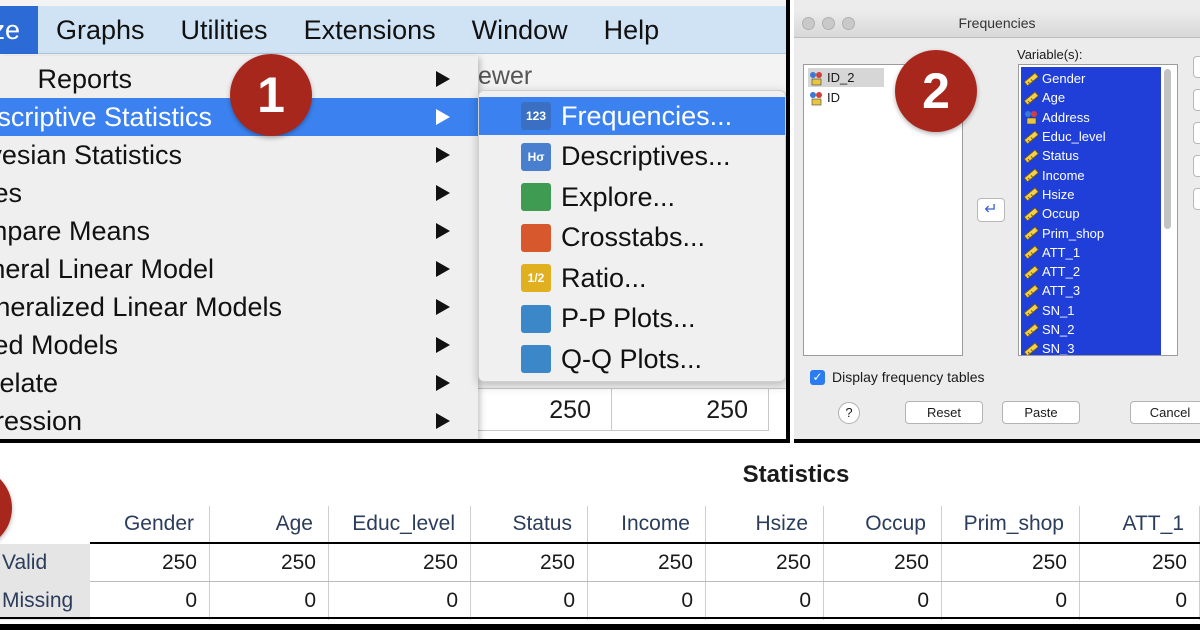 Image resolution: width=1200 pixels, height=630 pixels. Describe the element at coordinates (75, 231) in the screenshot. I see `menu-item-label-clip: Compare Means` at that location.